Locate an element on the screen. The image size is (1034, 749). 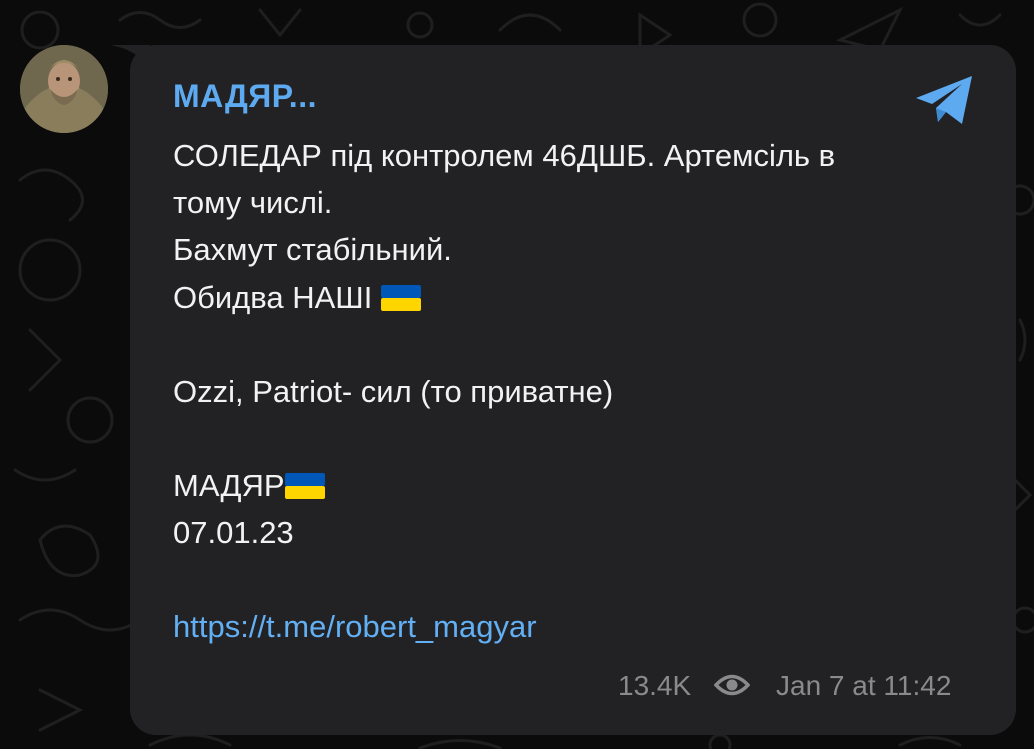
message-line-with-flag: МАДЯР is located at coordinates (573, 486).